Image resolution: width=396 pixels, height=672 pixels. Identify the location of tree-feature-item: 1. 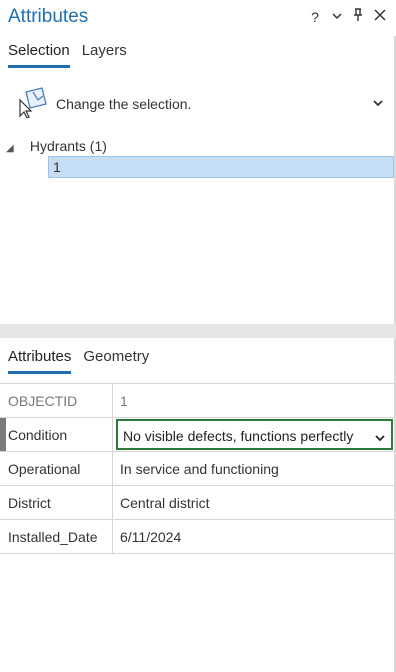
(221, 167).